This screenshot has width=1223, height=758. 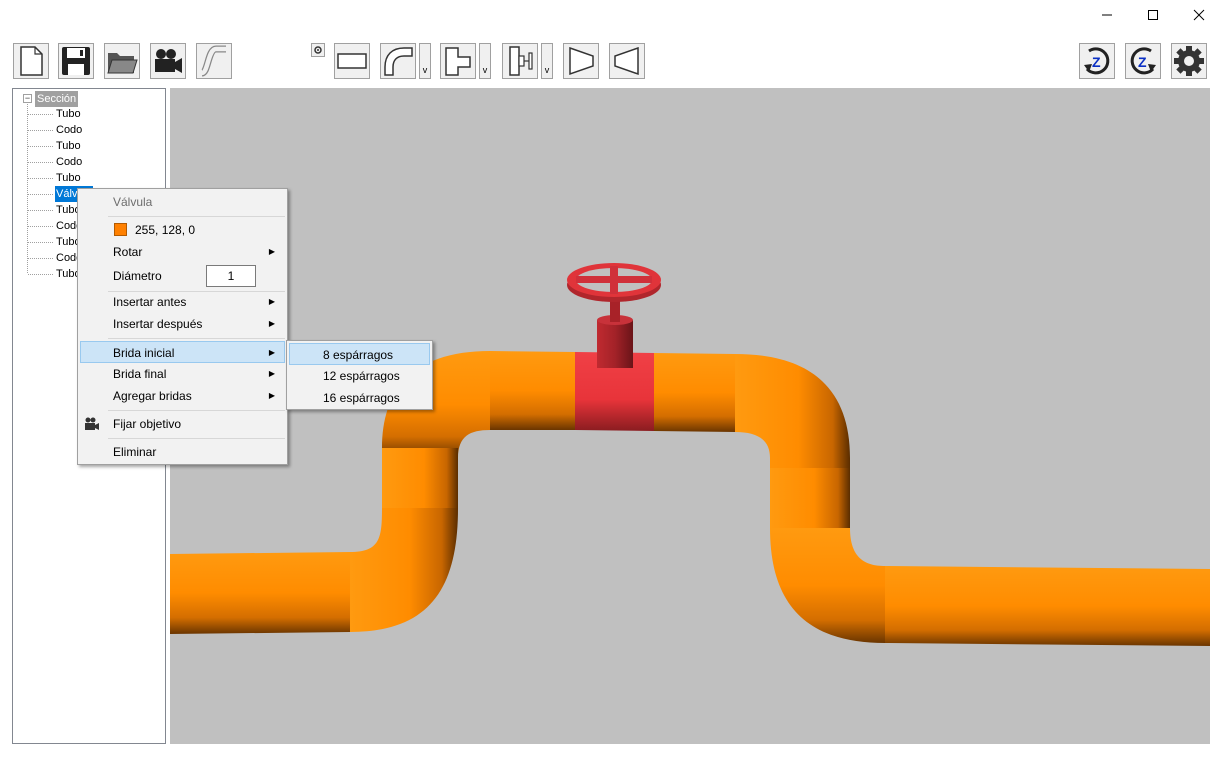 I want to click on save-button, so click(x=76, y=61).